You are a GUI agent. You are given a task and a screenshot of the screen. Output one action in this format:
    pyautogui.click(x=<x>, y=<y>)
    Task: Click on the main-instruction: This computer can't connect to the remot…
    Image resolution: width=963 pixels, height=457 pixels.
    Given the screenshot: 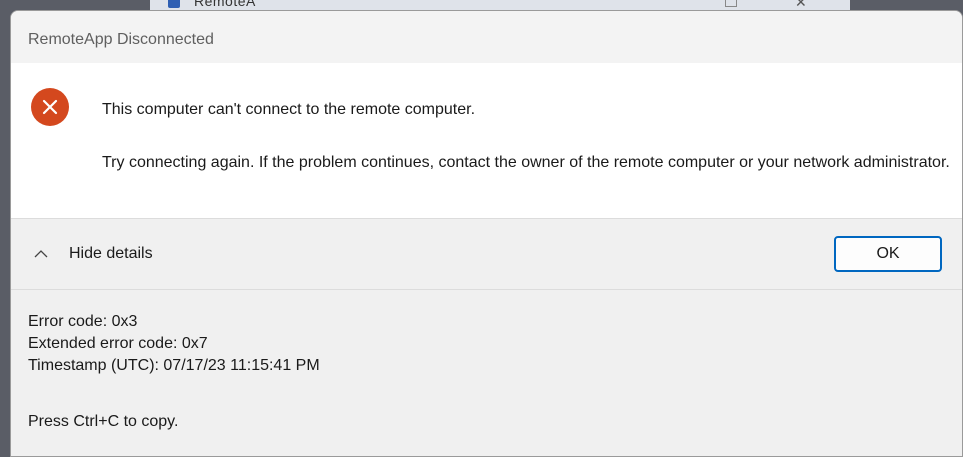 What is the action you would take?
    pyautogui.click(x=289, y=109)
    